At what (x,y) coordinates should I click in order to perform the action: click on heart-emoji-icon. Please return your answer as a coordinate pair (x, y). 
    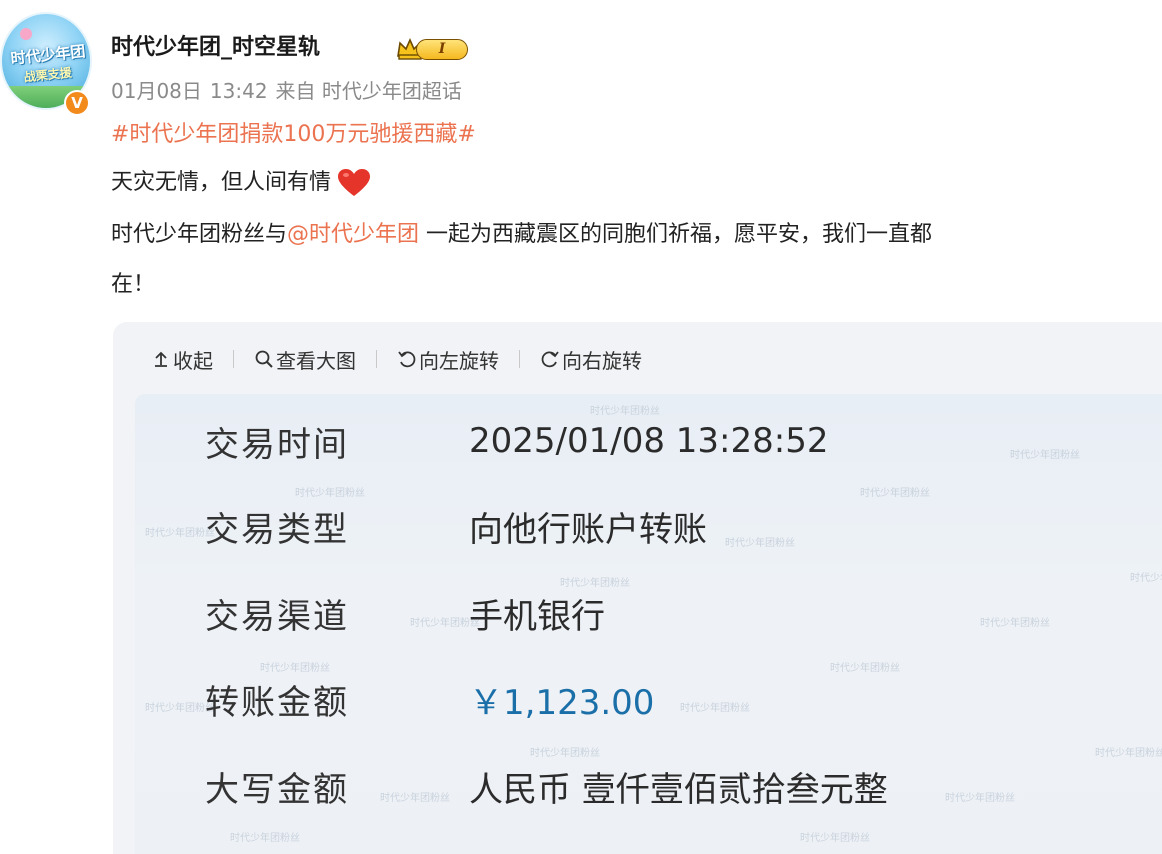
    Looking at the image, I should click on (354, 182).